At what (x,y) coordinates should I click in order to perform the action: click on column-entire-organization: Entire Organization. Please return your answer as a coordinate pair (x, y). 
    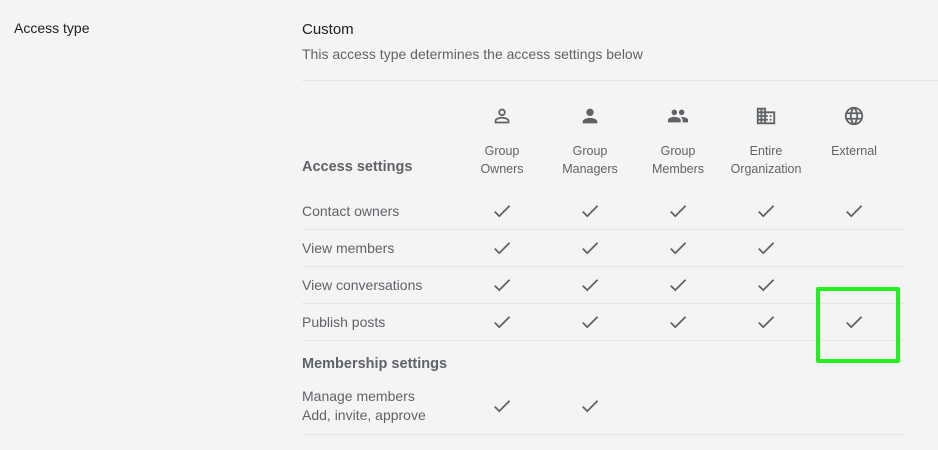
    Looking at the image, I should click on (766, 141).